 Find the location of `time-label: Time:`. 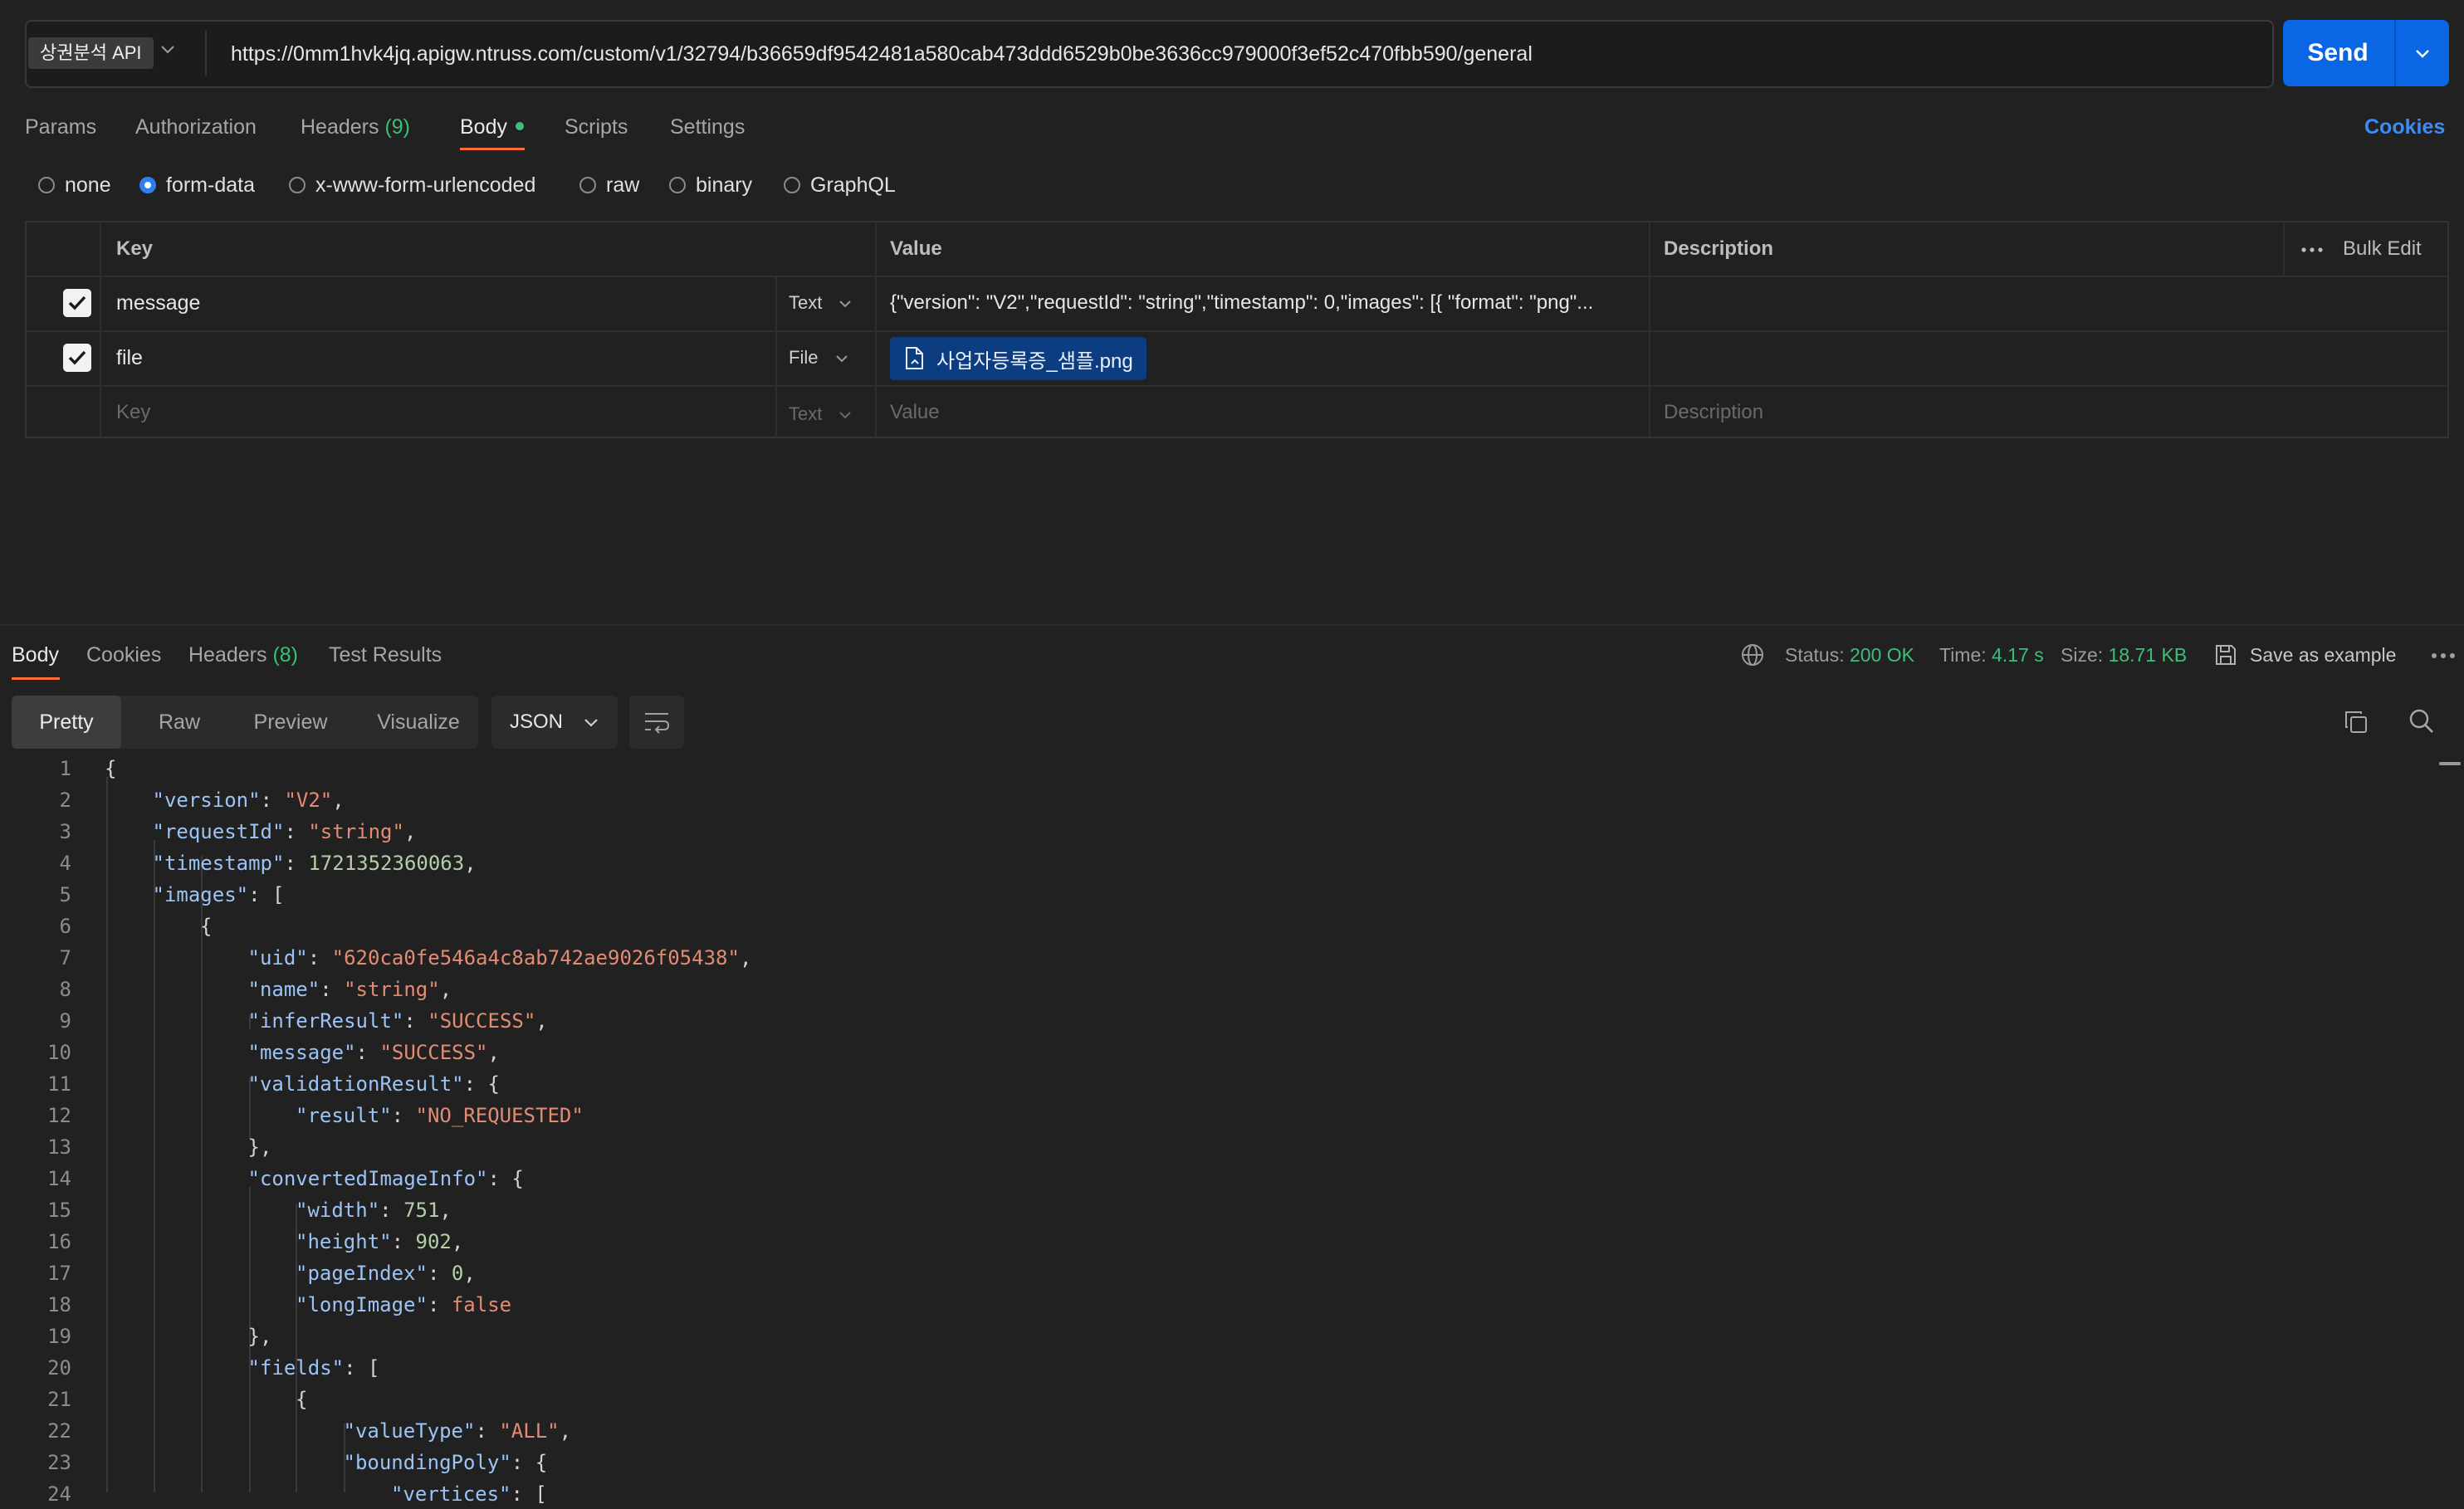

time-label: Time: is located at coordinates (1963, 655).